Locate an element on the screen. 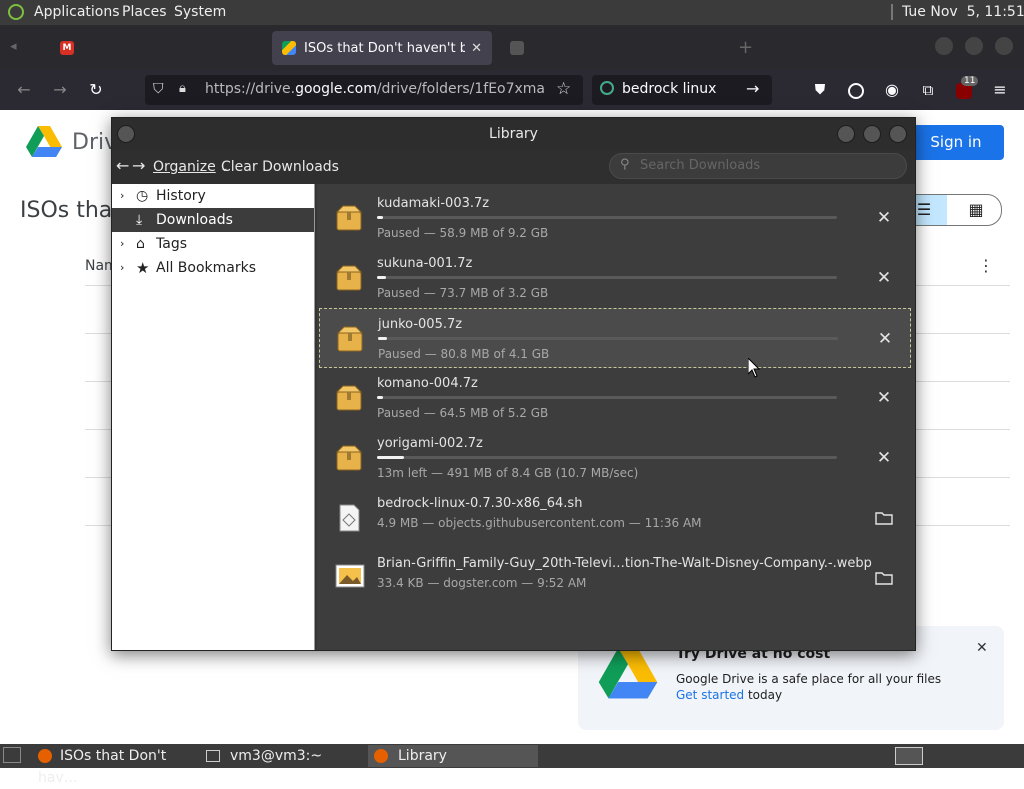  distro-logo-icon is located at coordinates (16, 12).